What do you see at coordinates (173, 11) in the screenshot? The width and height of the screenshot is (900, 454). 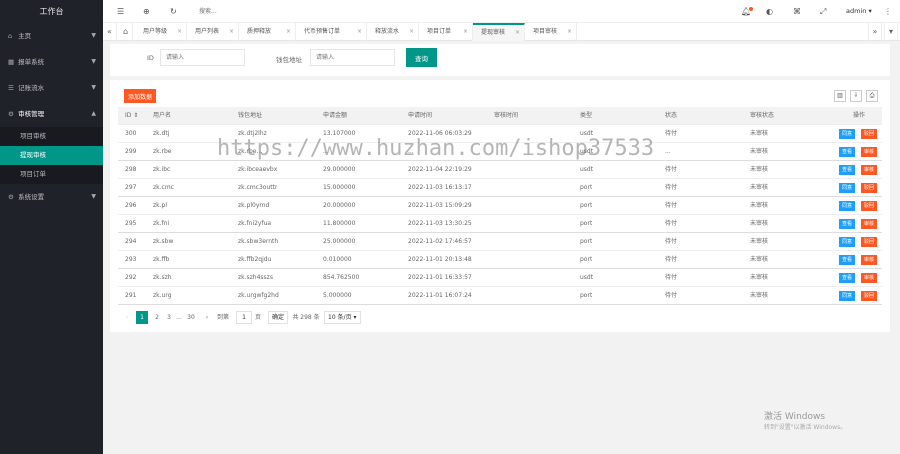 I see `refresh-icon: ↻` at bounding box center [173, 11].